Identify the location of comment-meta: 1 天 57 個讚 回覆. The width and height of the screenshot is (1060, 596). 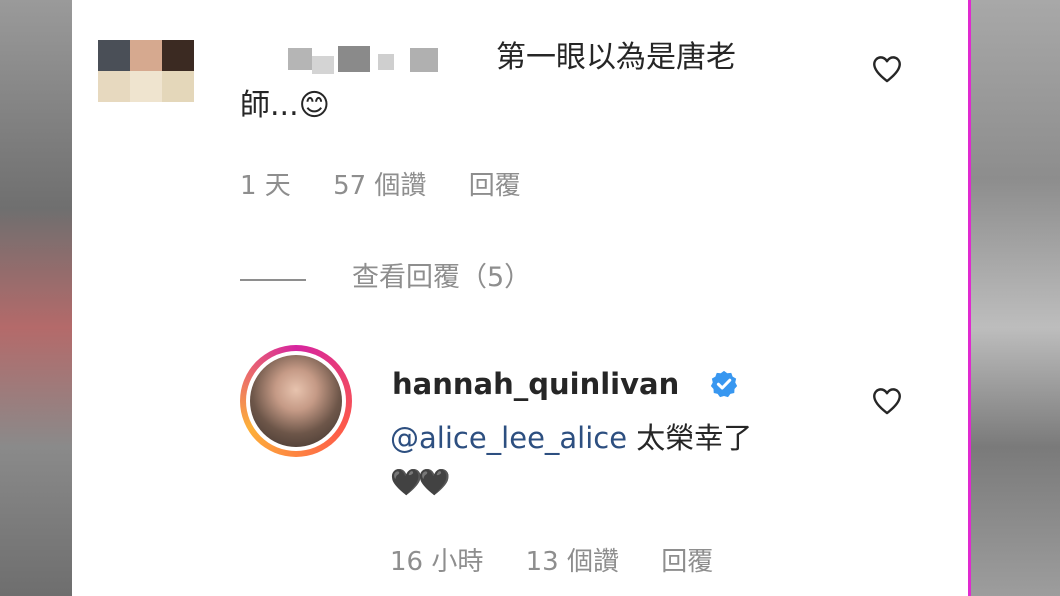
(397, 186).